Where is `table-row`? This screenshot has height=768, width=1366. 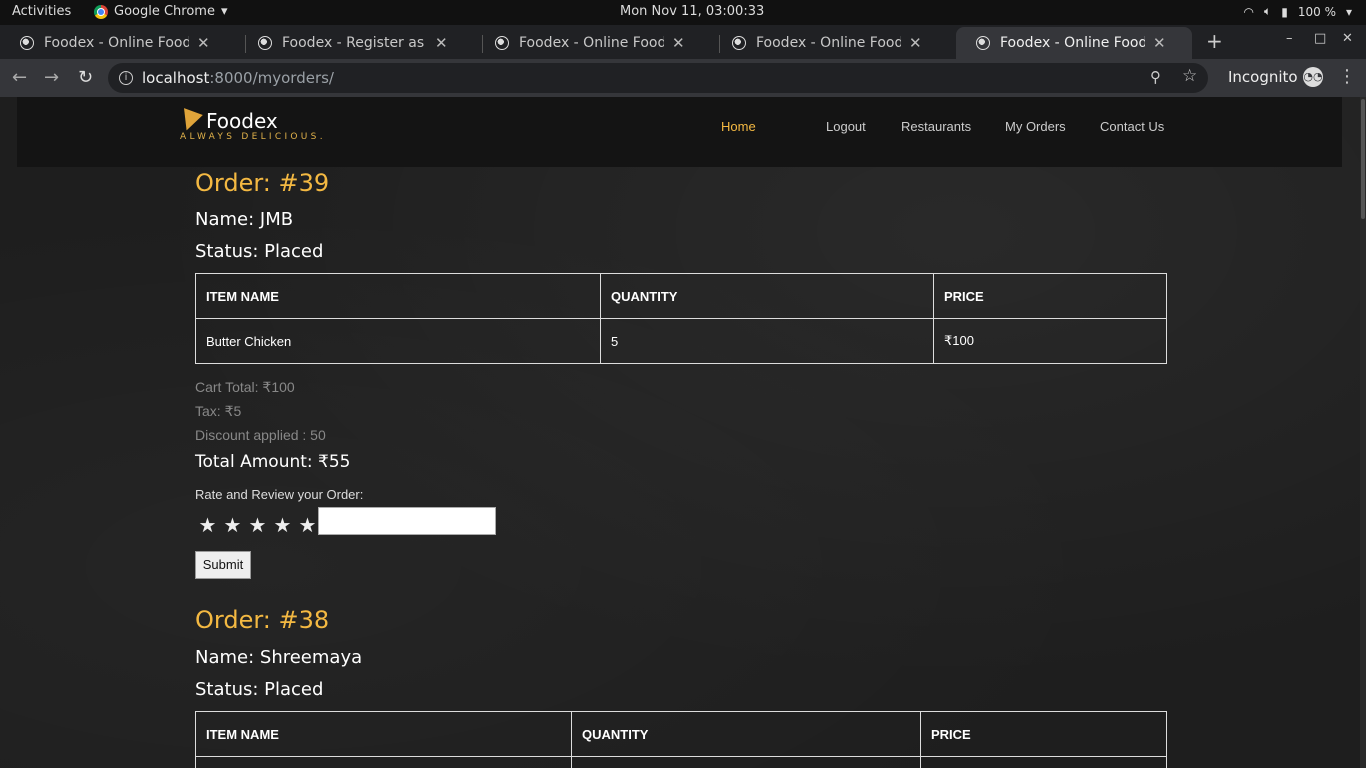 table-row is located at coordinates (681, 762).